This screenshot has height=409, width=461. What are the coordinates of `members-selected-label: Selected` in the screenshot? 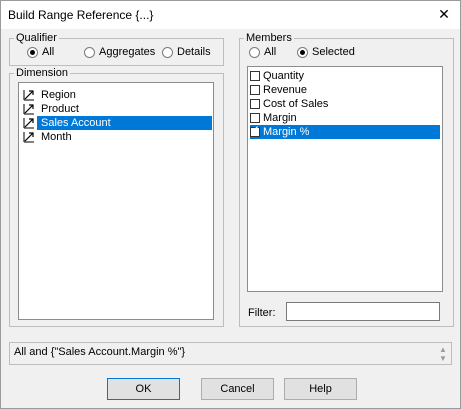 It's located at (333, 52).